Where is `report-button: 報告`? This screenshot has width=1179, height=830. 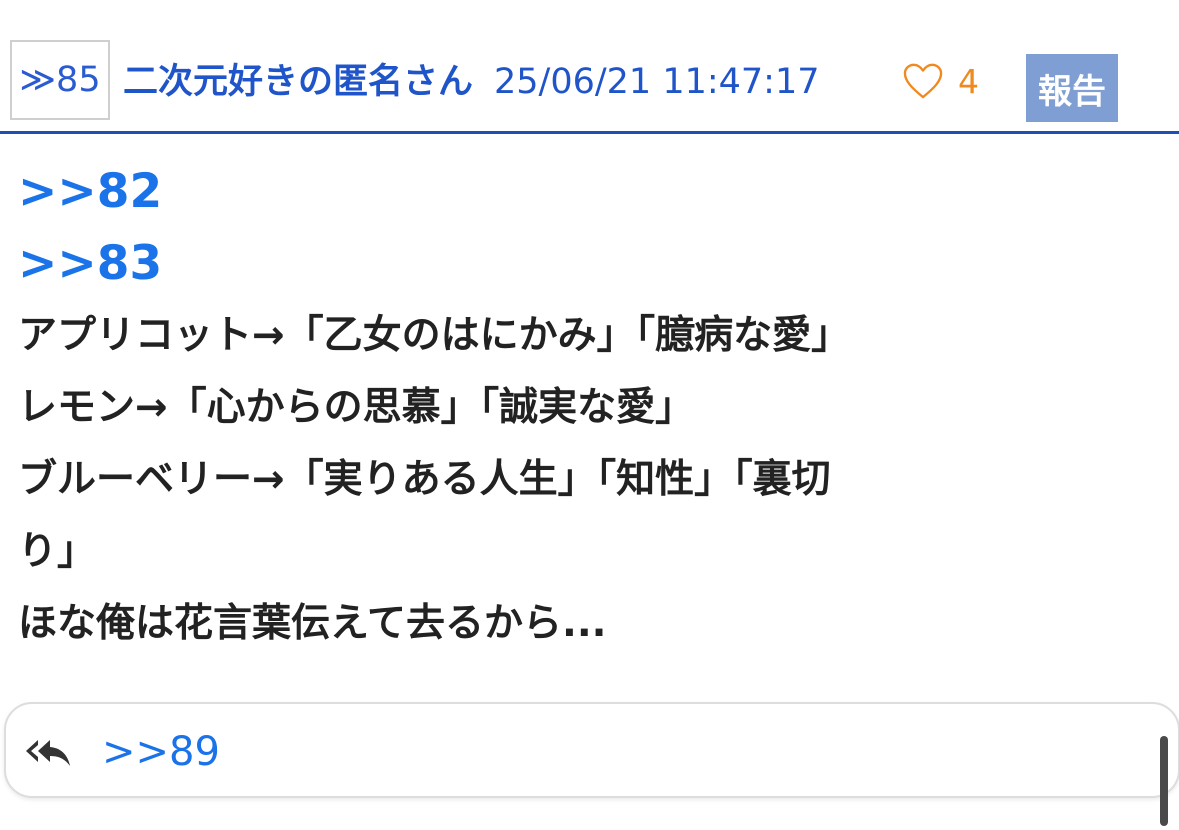 report-button: 報告 is located at coordinates (1072, 88).